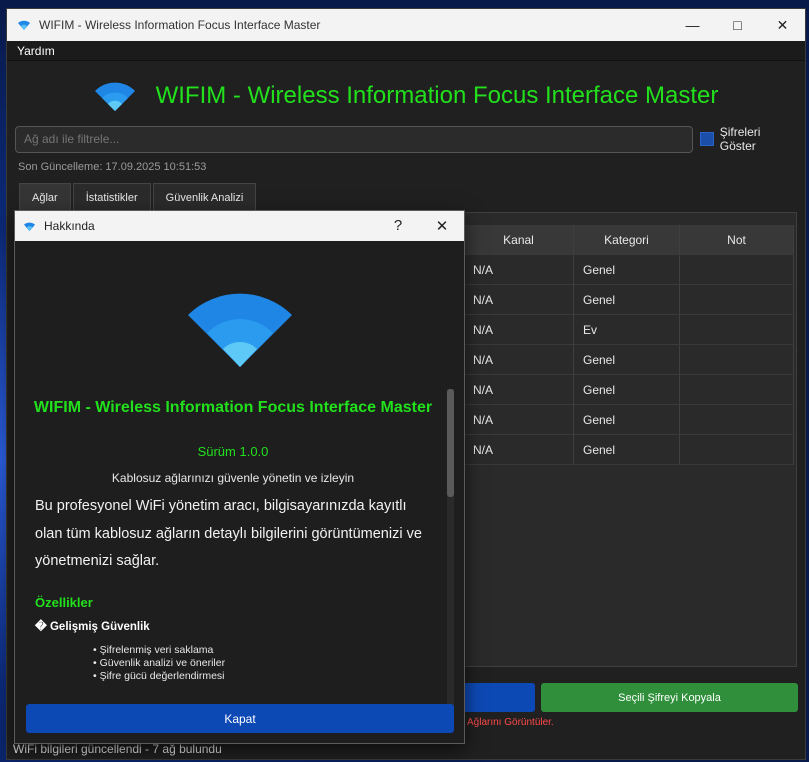  What do you see at coordinates (406, 51) in the screenshot?
I see `menubar: Yardım` at bounding box center [406, 51].